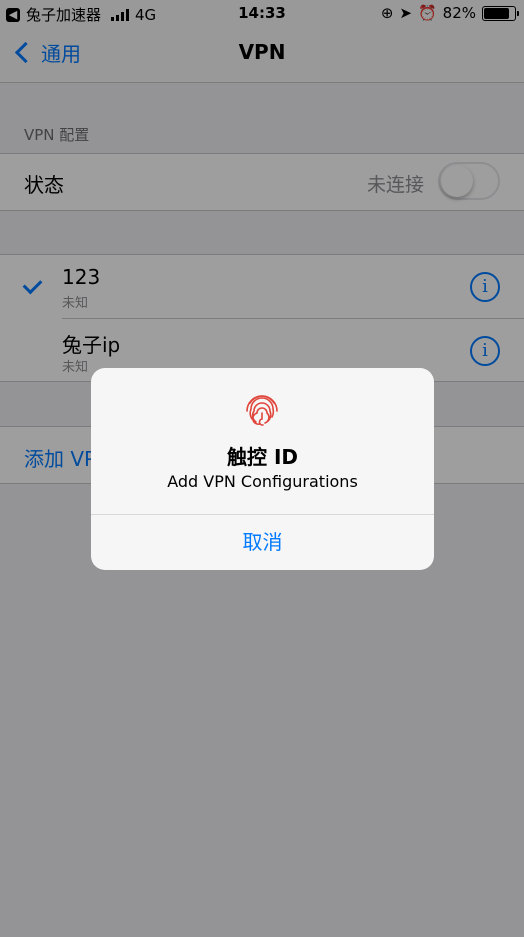 The height and width of the screenshot is (937, 524). I want to click on cancel-button: 取消, so click(262, 542).